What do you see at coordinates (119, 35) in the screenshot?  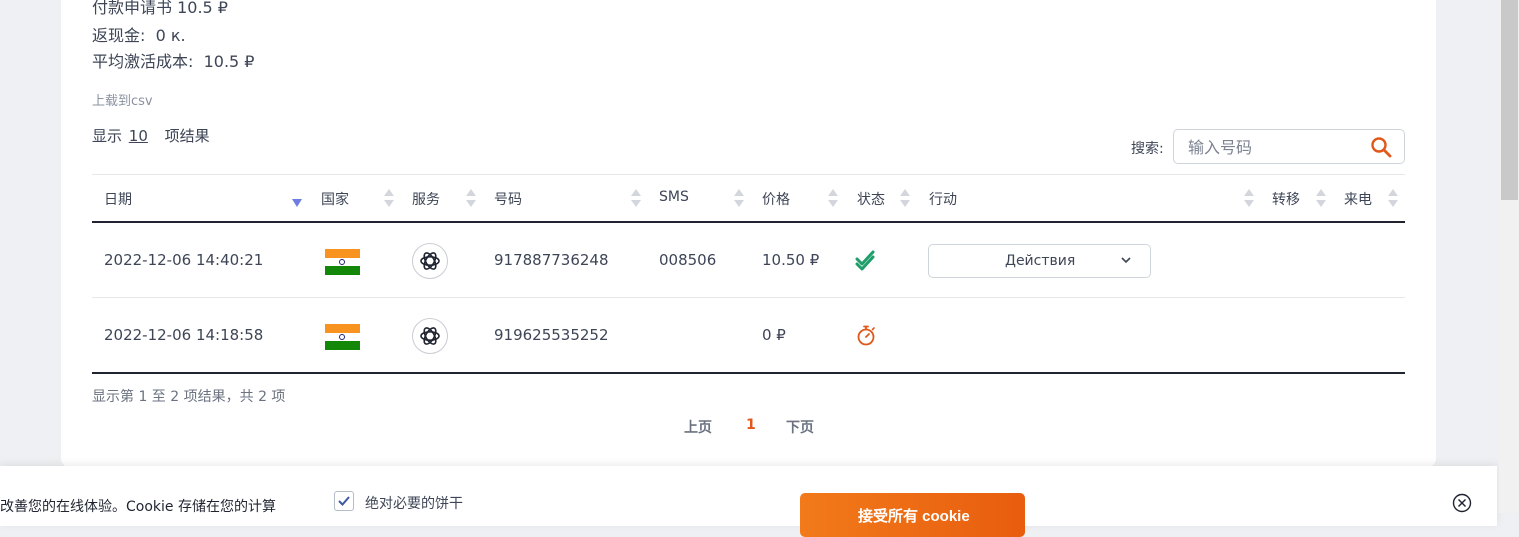 I see `cashback-label: 返现金:` at bounding box center [119, 35].